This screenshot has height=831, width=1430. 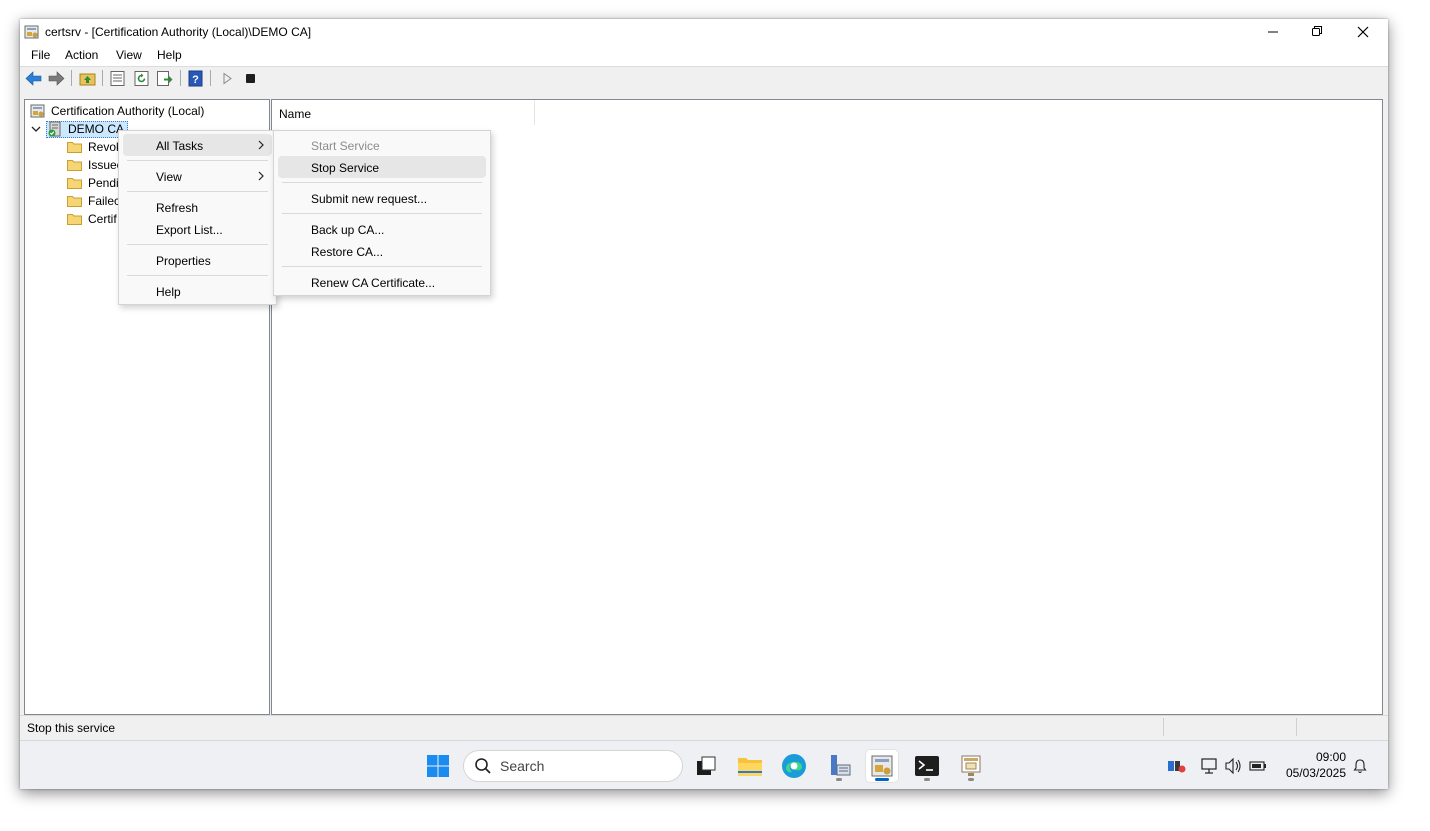 What do you see at coordinates (169, 177) in the screenshot?
I see `ctx-view-label: View` at bounding box center [169, 177].